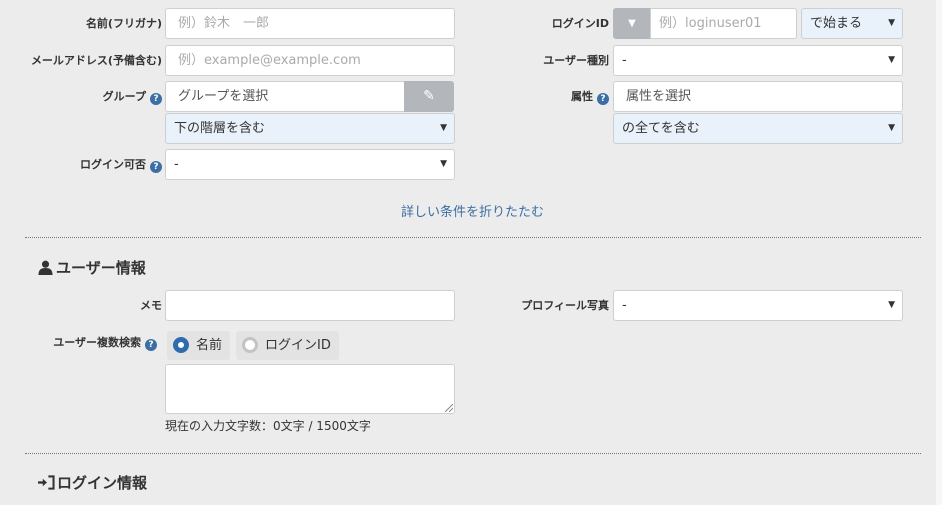  What do you see at coordinates (268, 426) in the screenshot?
I see `char-counter: 現在の入力文字数：0文字 / 1500文字` at bounding box center [268, 426].